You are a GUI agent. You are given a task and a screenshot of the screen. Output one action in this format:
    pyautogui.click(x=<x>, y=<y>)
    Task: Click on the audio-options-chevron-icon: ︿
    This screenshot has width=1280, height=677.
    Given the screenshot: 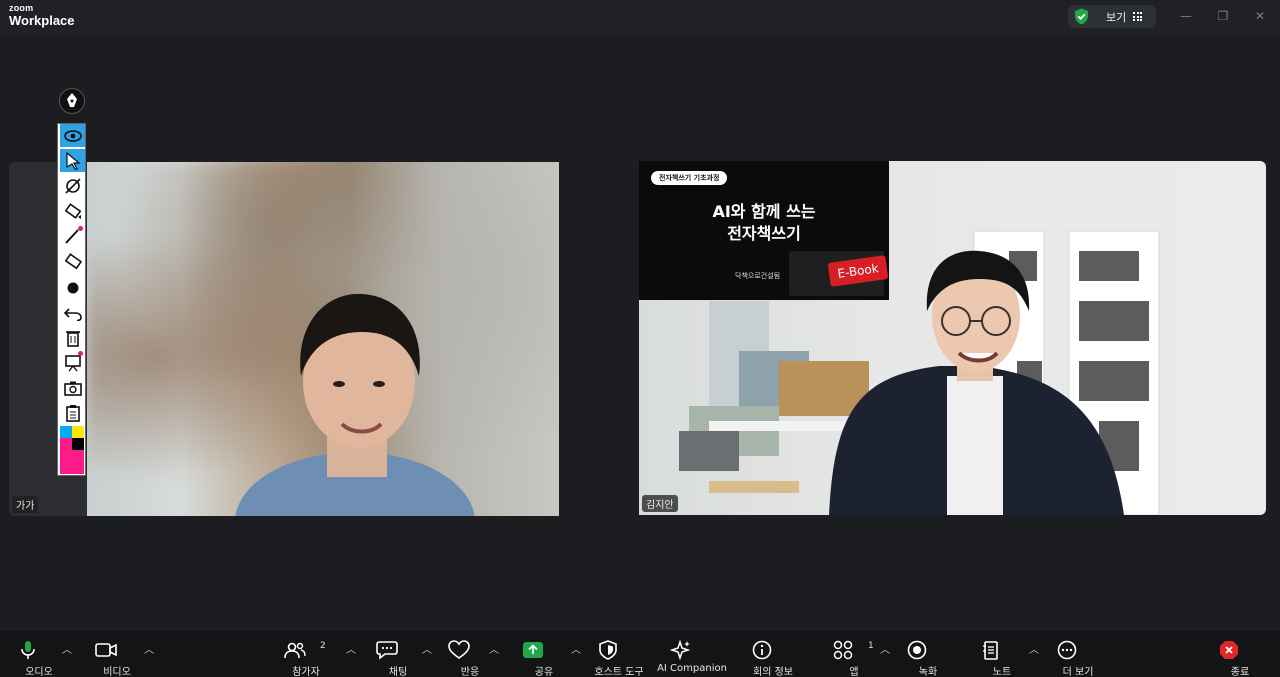 What is the action you would take?
    pyautogui.click(x=67, y=648)
    